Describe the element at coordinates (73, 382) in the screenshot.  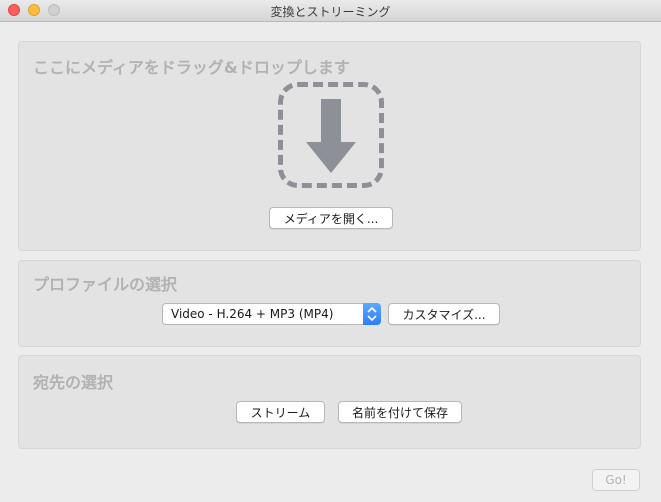
I see `destination-heading: 宛先の選択` at that location.